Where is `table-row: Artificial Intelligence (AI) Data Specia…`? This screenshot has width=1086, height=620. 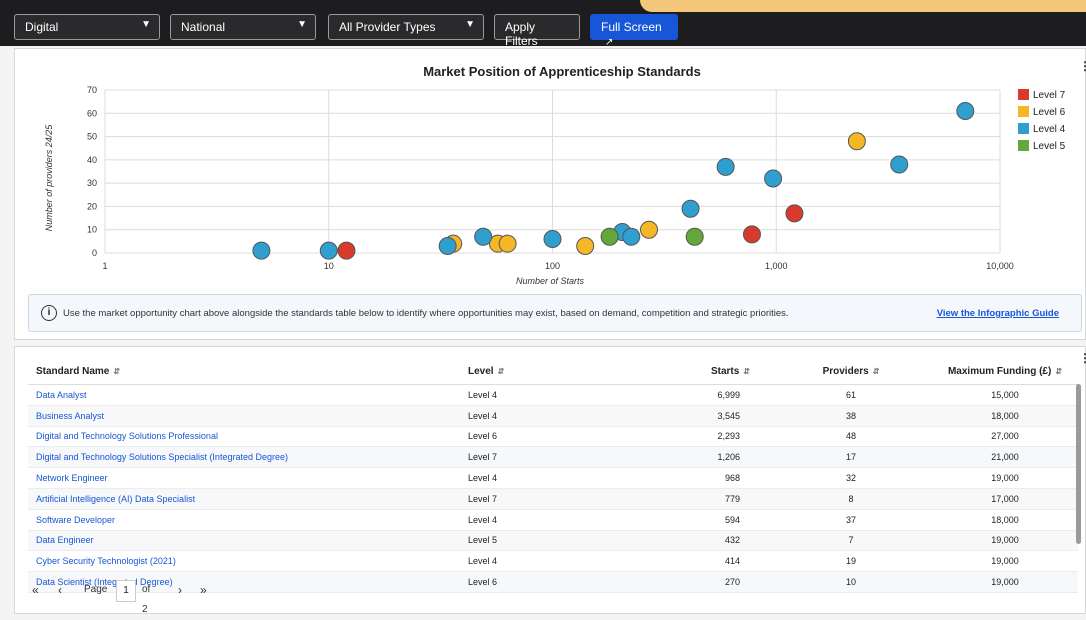 table-row: Artificial Intelligence (AI) Data Specia… is located at coordinates (553, 499).